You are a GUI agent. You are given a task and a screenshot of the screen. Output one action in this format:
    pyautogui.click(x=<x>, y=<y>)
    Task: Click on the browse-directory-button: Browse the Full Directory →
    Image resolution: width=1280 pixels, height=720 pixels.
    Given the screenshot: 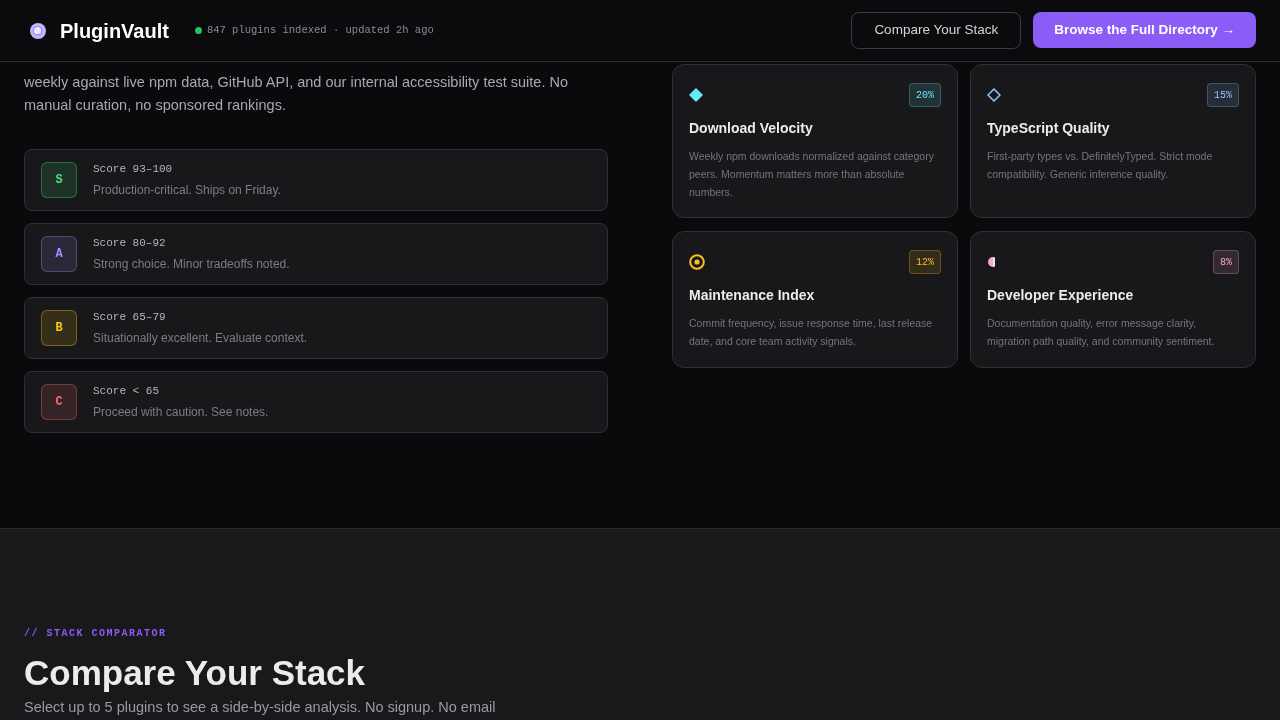 What is the action you would take?
    pyautogui.click(x=1144, y=30)
    